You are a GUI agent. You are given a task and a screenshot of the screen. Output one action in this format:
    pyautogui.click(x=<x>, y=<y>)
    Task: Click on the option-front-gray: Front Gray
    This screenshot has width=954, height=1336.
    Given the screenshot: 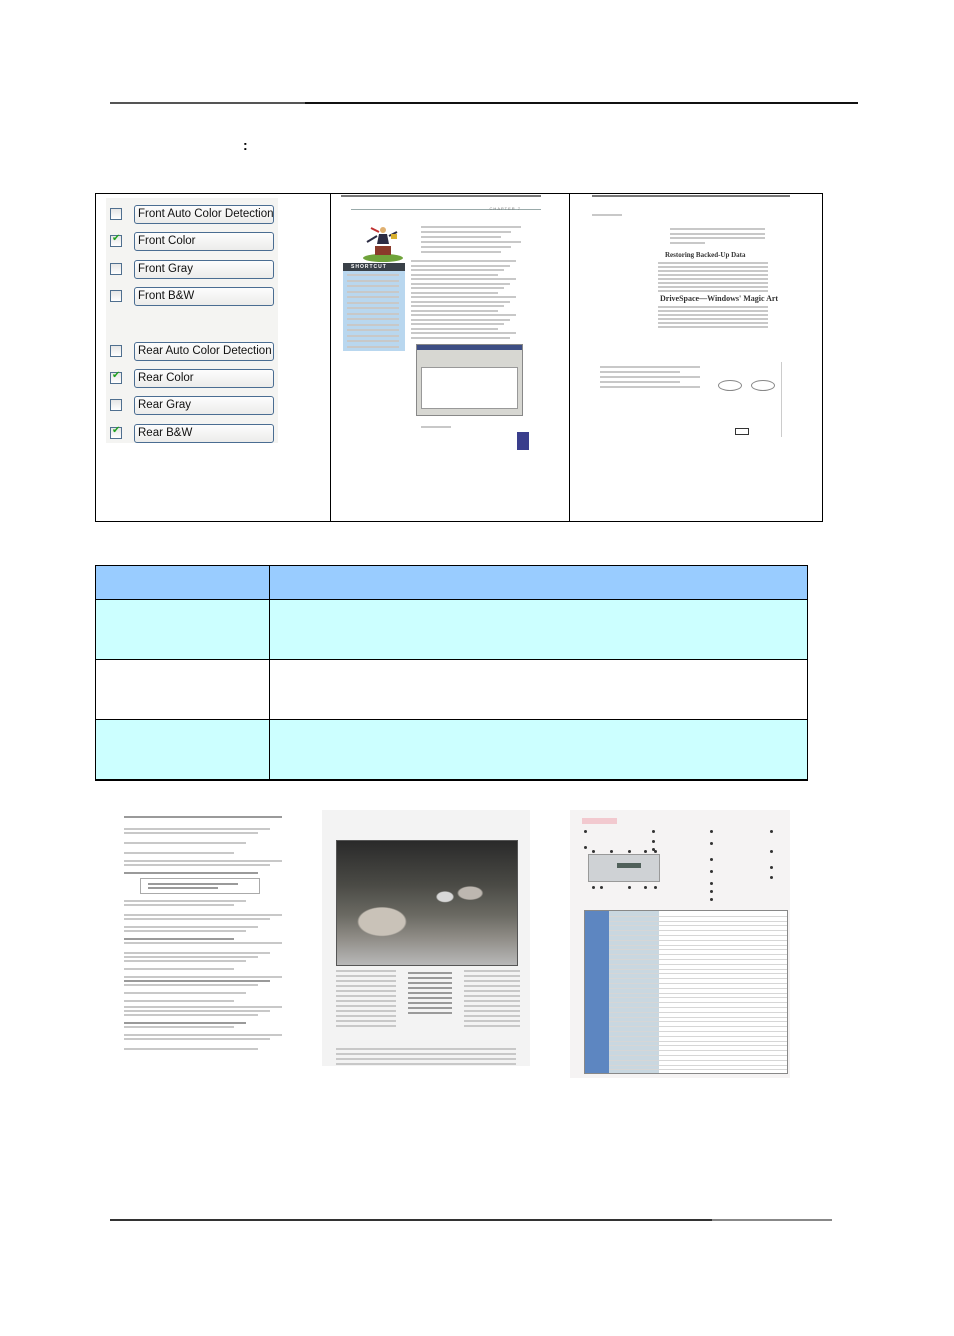 What is the action you would take?
    pyautogui.click(x=190, y=269)
    